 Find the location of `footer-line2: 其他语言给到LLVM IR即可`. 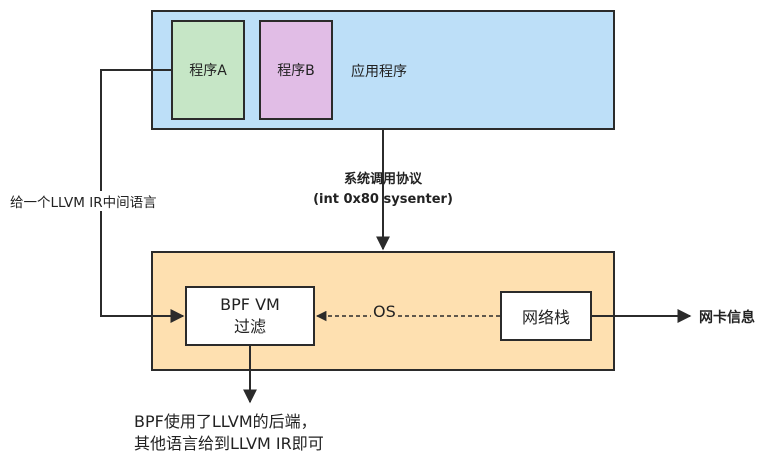

footer-line2: 其他语言给到LLVM IR即可 is located at coordinates (229, 443).